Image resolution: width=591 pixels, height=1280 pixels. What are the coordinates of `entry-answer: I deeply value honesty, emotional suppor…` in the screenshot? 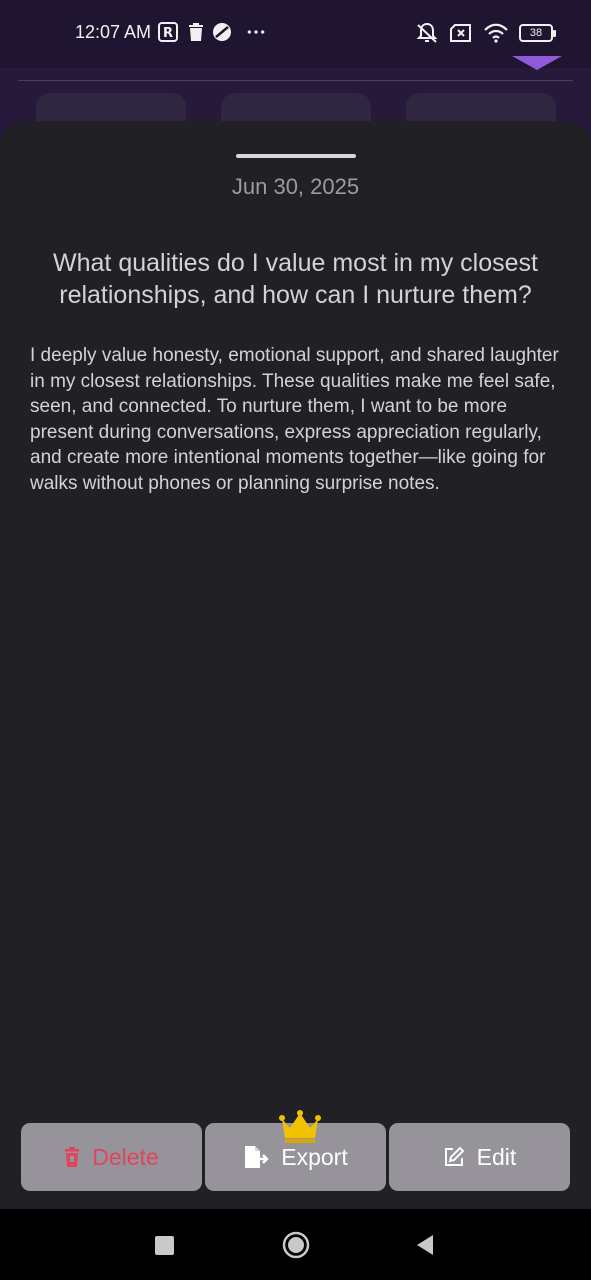 It's located at (294, 419).